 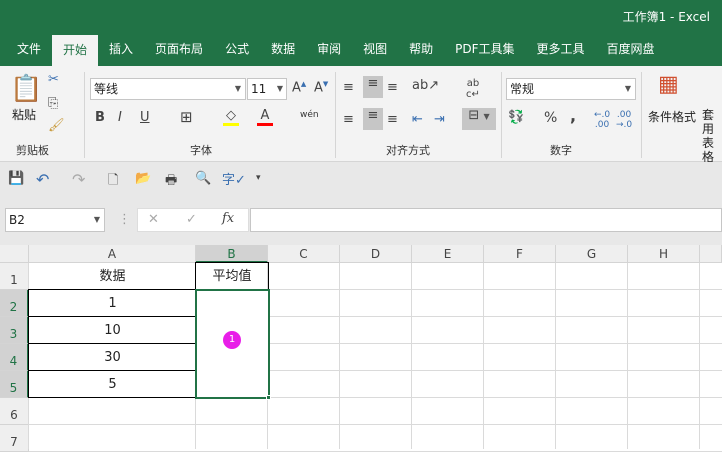 What do you see at coordinates (373, 87) in the screenshot?
I see `align-middle-icon: ≡` at bounding box center [373, 87].